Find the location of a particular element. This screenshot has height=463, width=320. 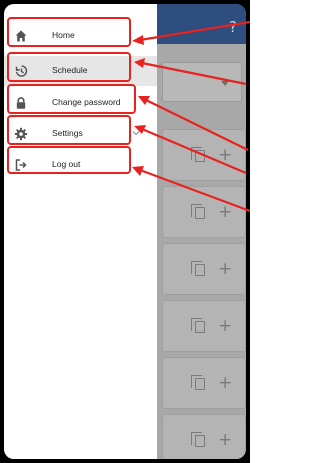

annotation-box-change-password is located at coordinates (71, 99).